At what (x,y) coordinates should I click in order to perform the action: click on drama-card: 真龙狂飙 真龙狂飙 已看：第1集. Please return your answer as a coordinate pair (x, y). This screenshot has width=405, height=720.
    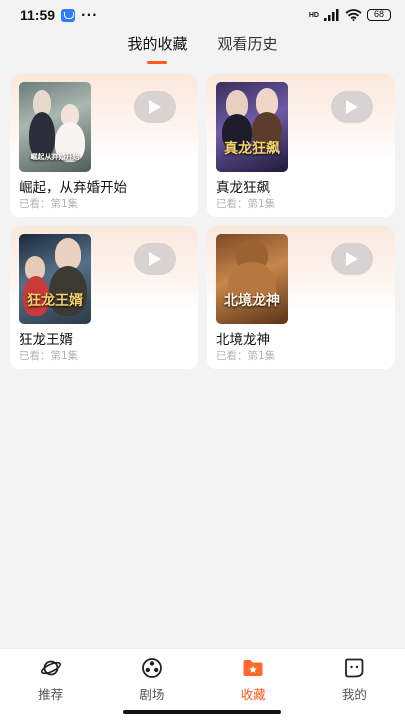
    Looking at the image, I should click on (301, 145).